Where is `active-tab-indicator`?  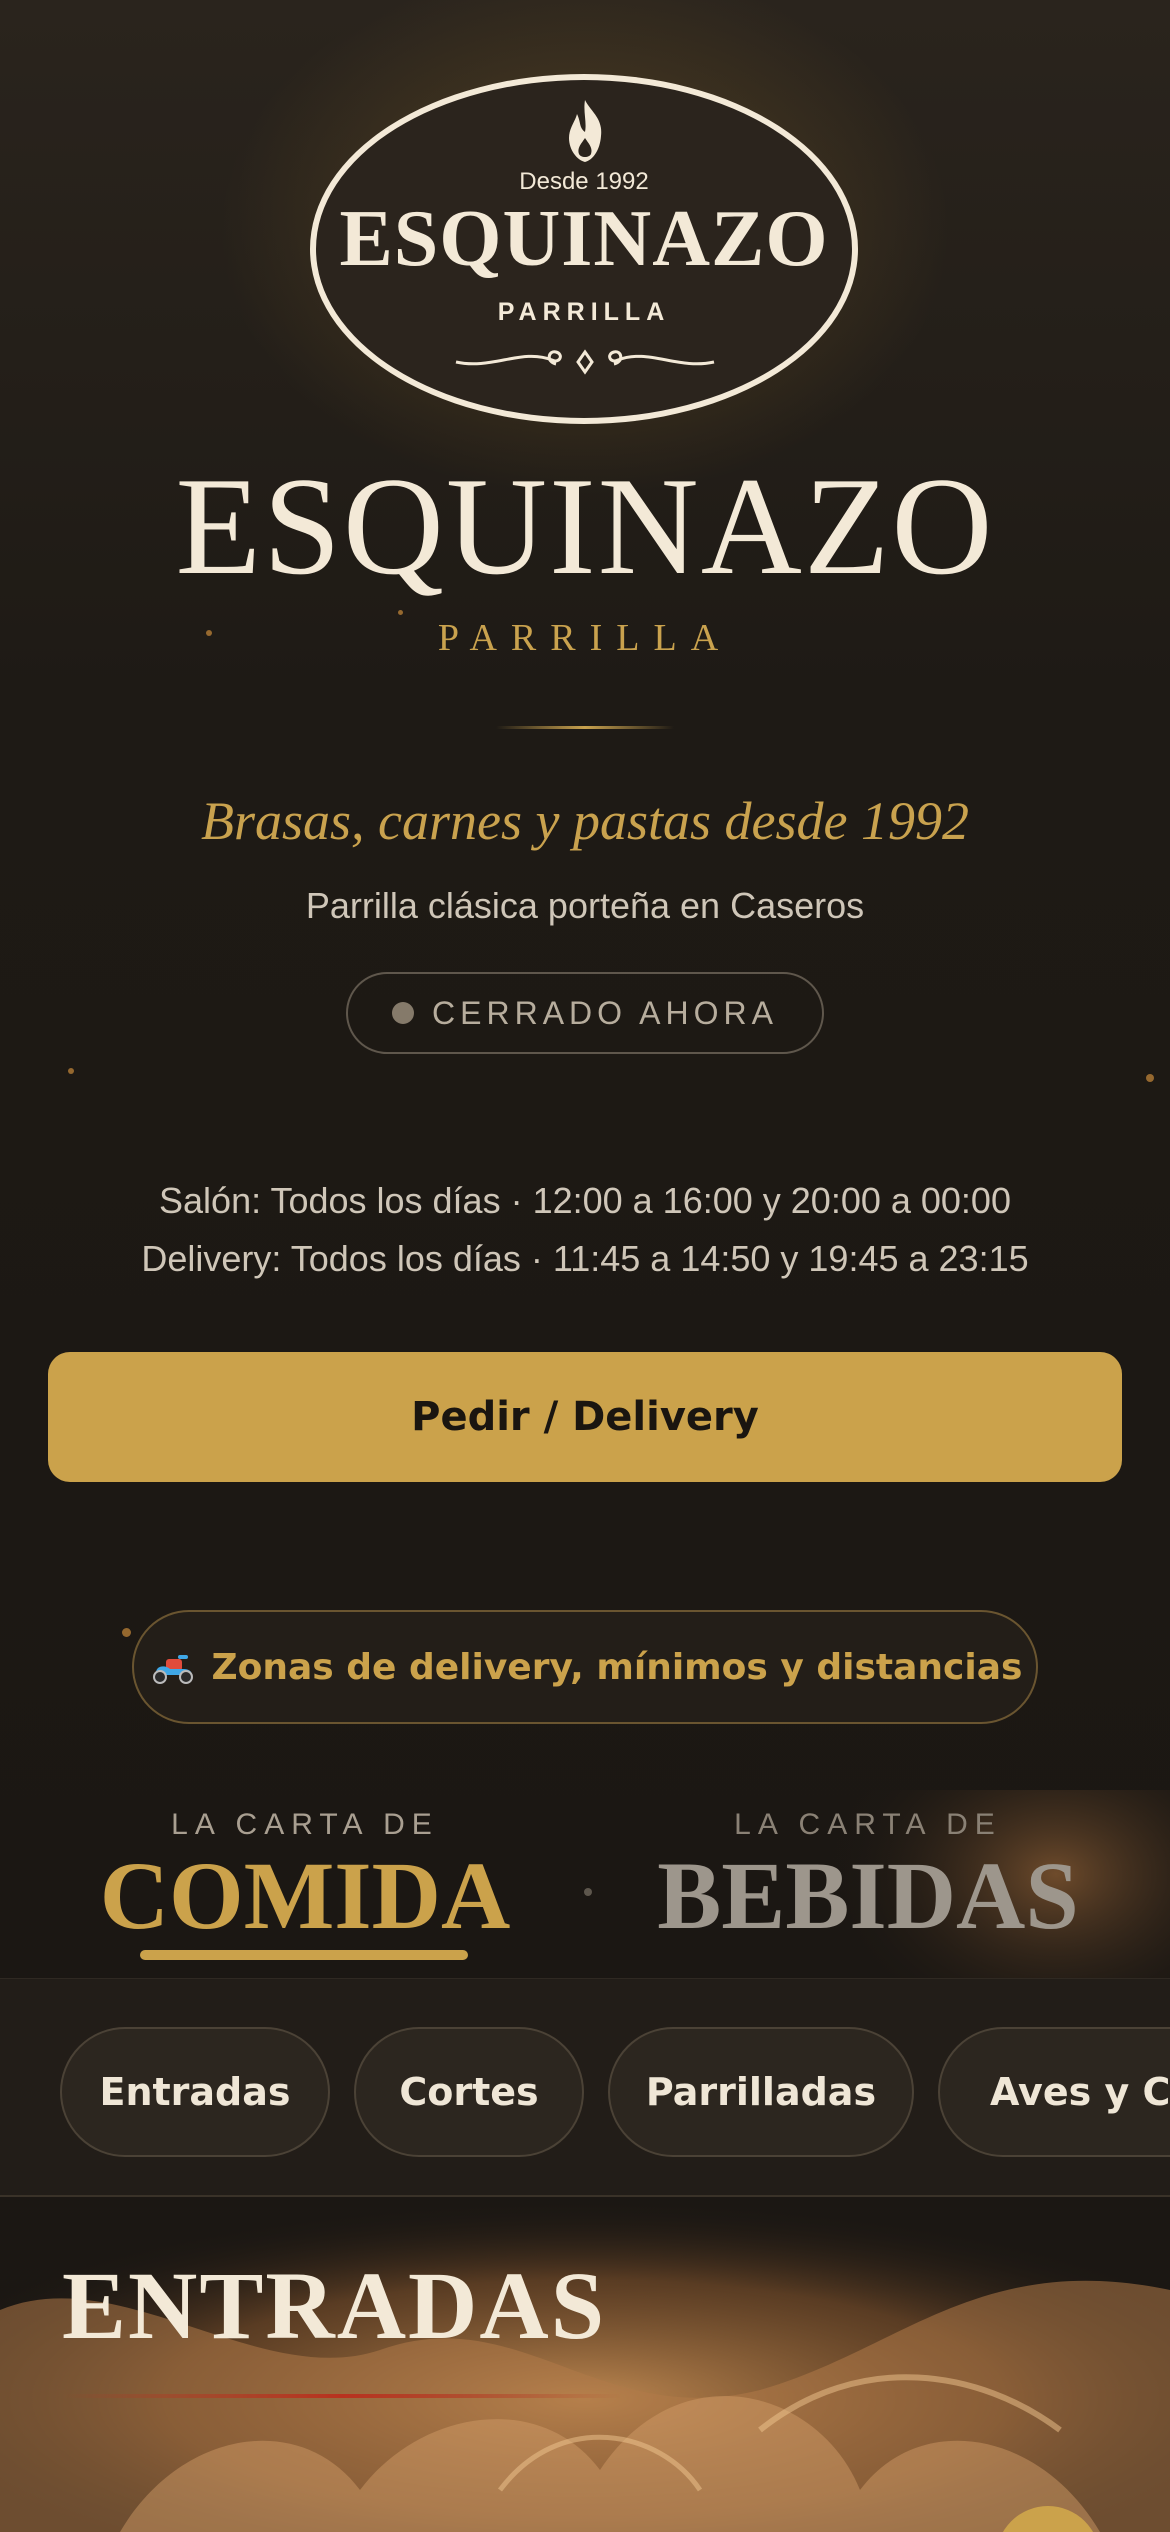 active-tab-indicator is located at coordinates (304, 1955).